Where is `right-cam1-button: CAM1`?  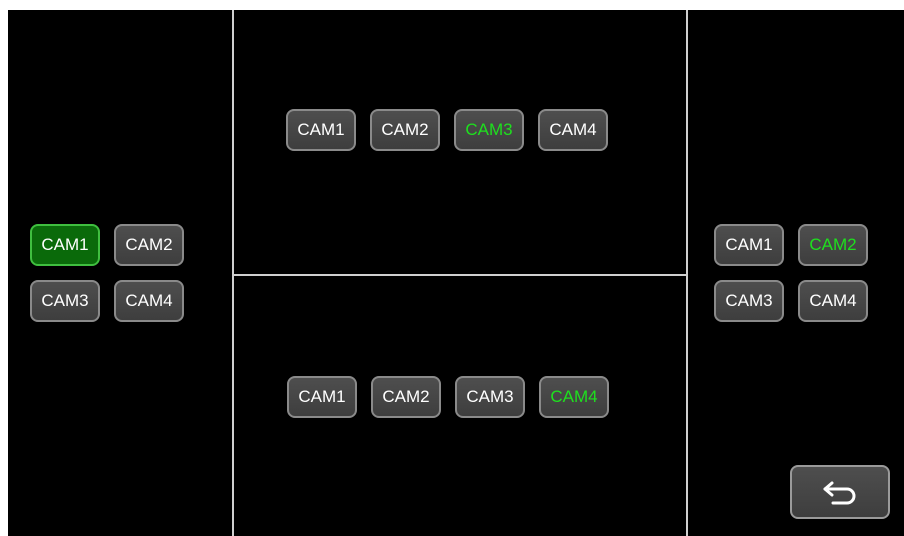
right-cam1-button: CAM1 is located at coordinates (749, 245).